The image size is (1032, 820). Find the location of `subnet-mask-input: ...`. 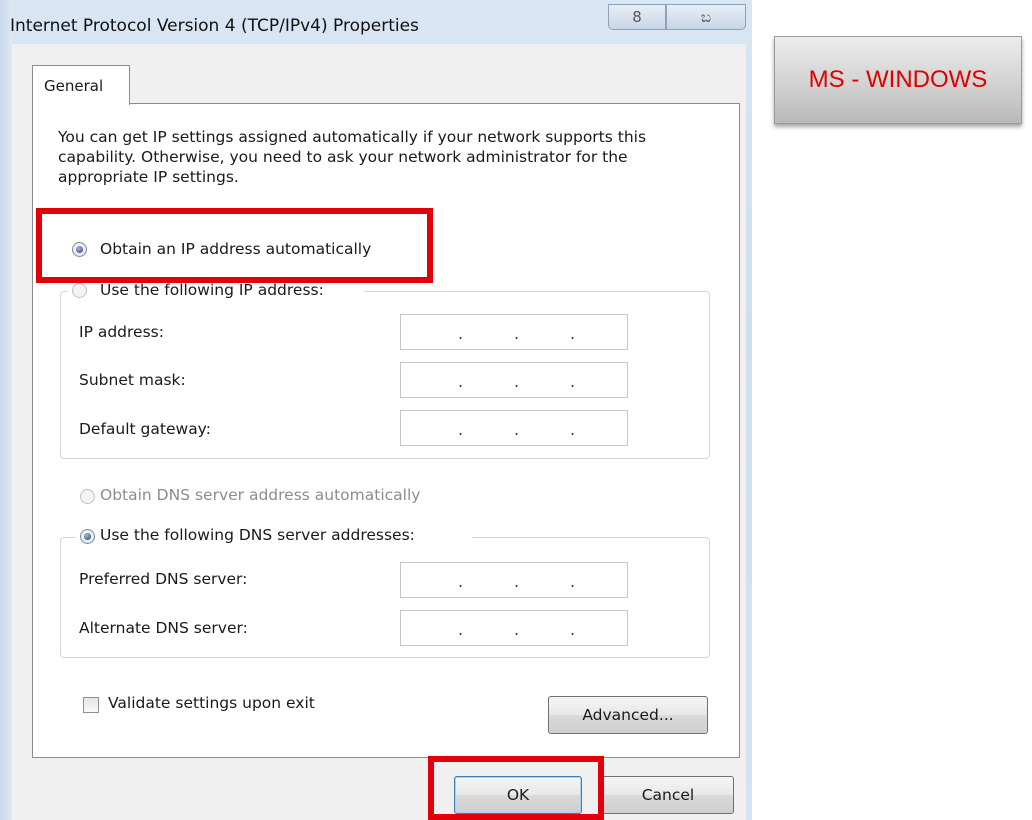

subnet-mask-input: ... is located at coordinates (514, 380).